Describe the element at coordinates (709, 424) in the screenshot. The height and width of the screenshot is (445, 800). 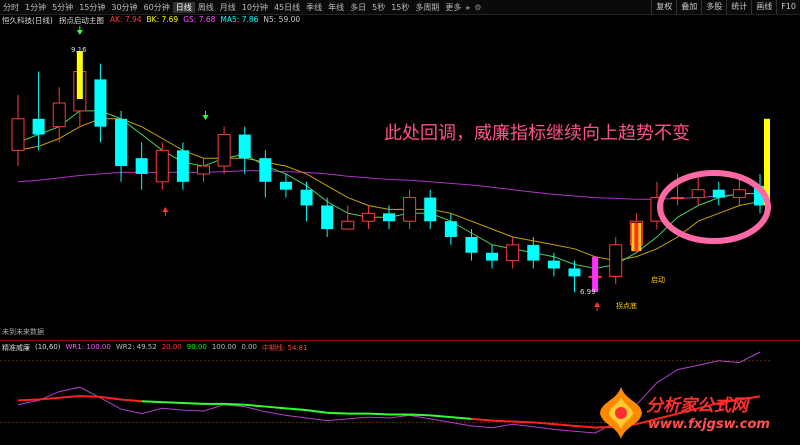
I see `watermark-url: www.fxjgsw.com` at that location.